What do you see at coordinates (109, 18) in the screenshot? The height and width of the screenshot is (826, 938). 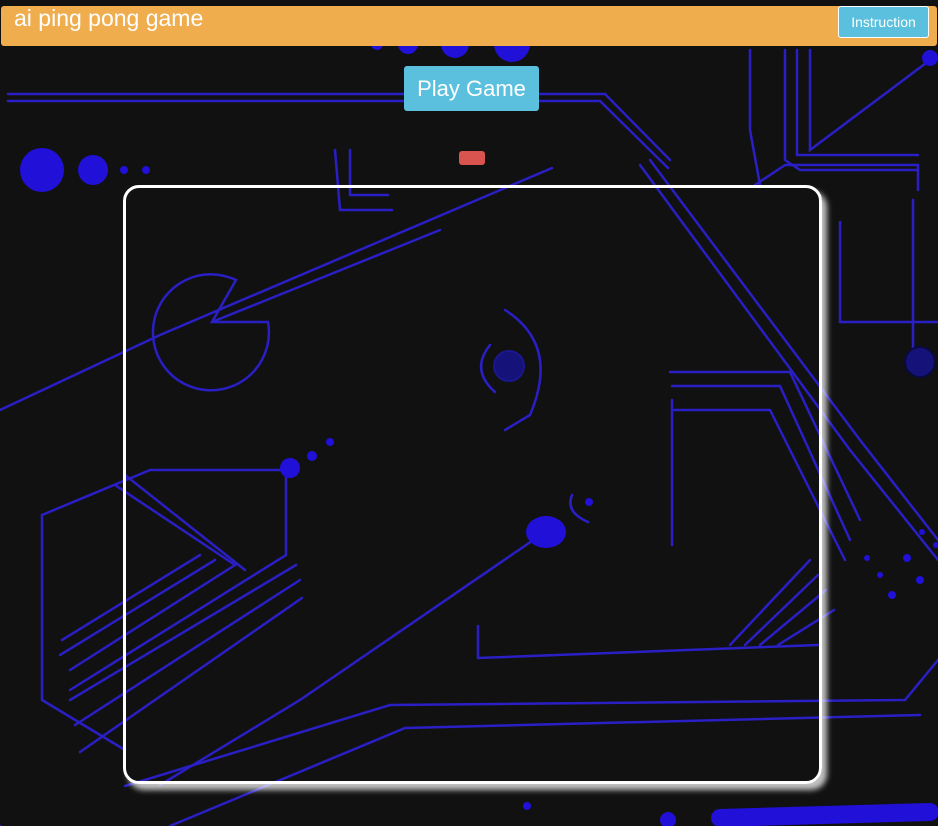 I see `app-title: ai ping pong game` at bounding box center [109, 18].